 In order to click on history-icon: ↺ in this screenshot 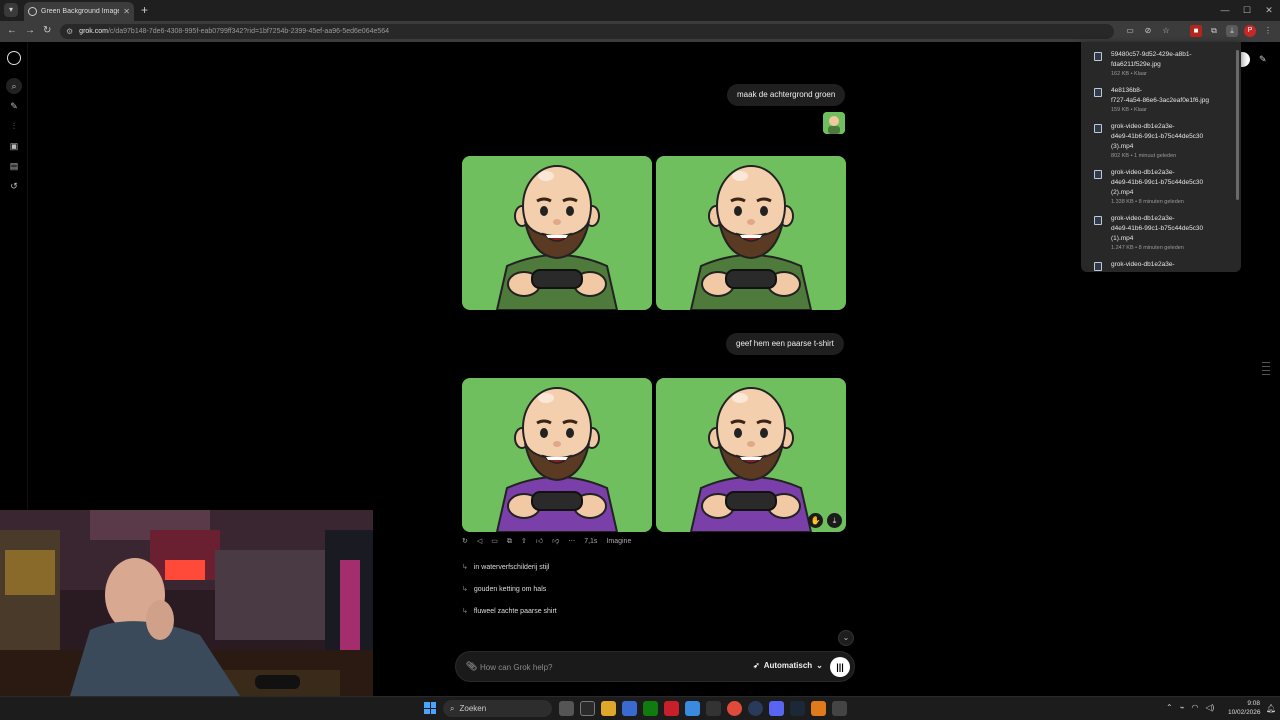, I will do `click(14, 186)`.